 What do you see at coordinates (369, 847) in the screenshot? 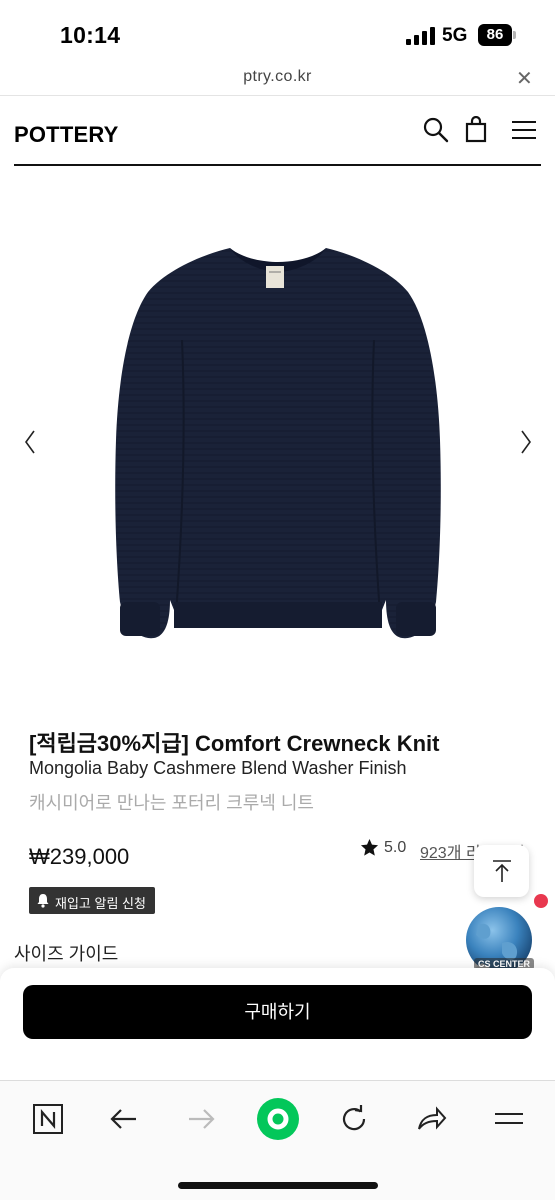
I see `star-icon` at bounding box center [369, 847].